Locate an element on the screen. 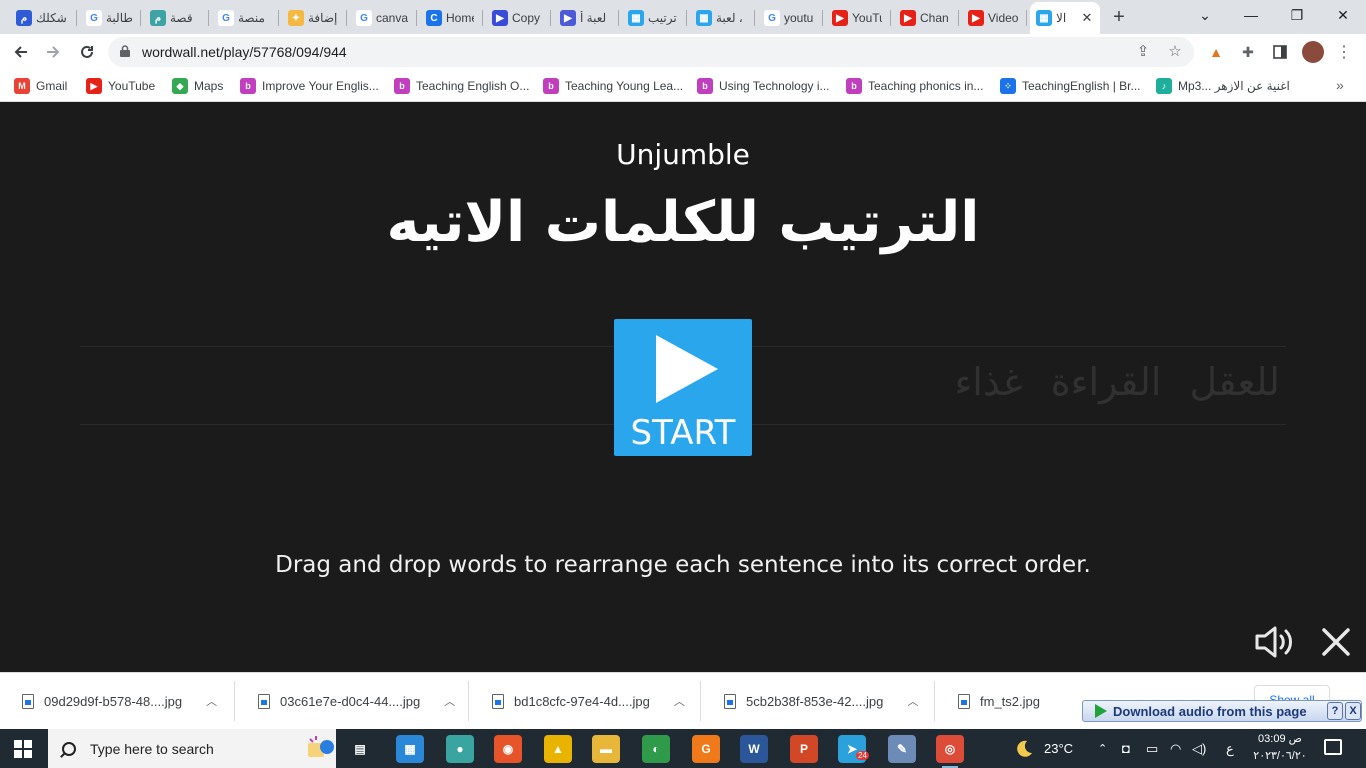 The image size is (1366, 768). show-hidden-icons: ⌃ is located at coordinates (1102, 748).